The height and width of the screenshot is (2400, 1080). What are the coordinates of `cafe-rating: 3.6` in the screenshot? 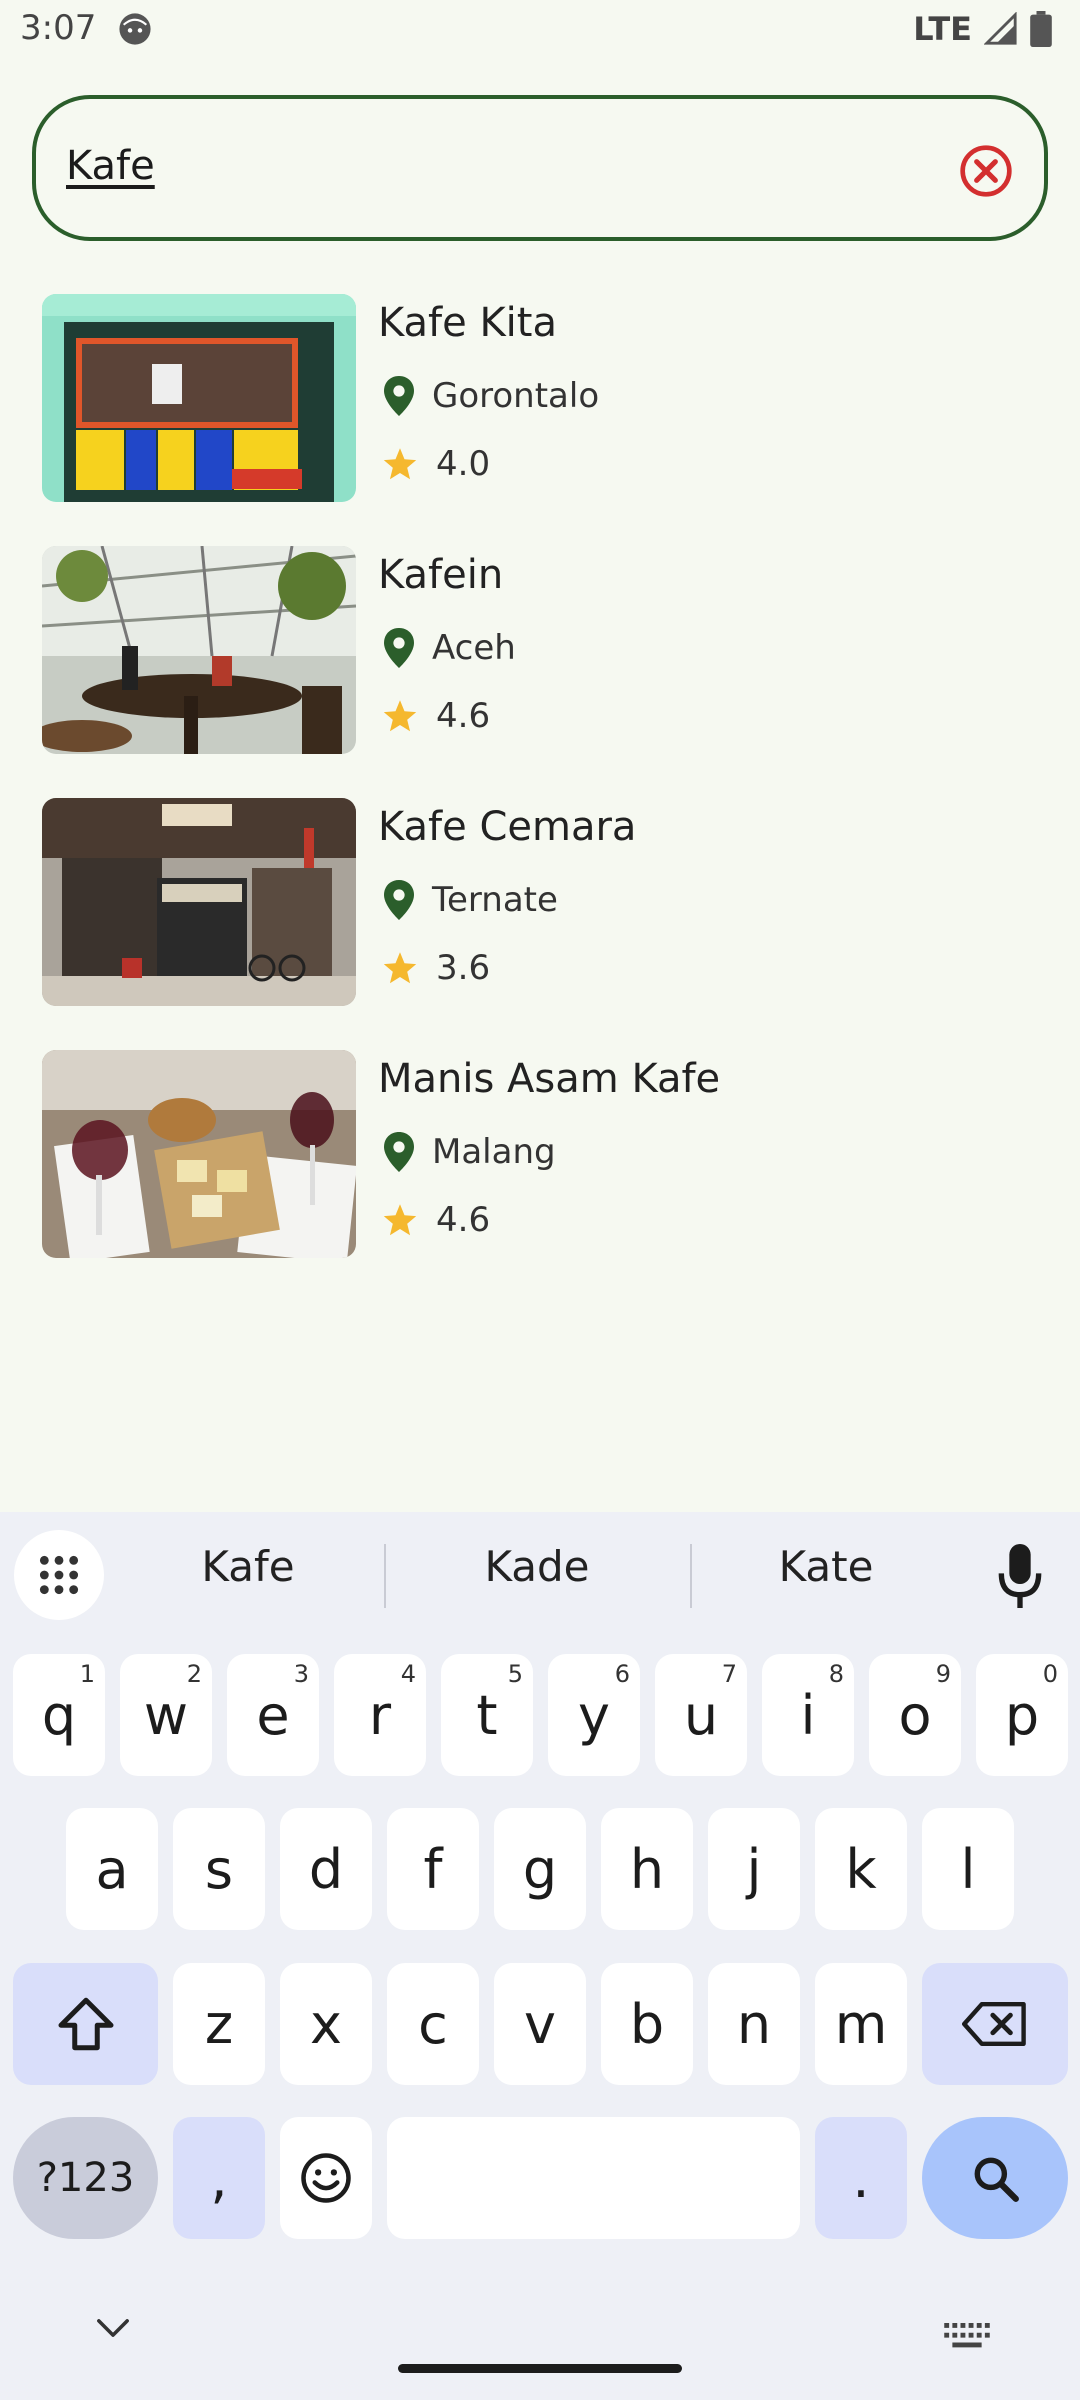 It's located at (463, 968).